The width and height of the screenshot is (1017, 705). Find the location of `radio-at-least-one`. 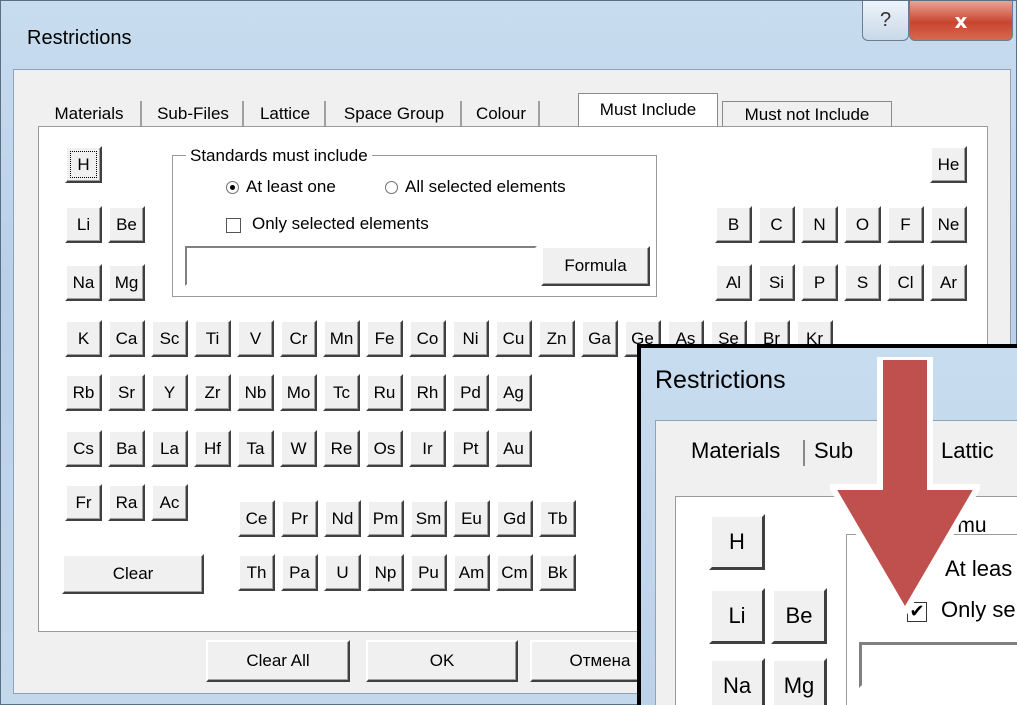

radio-at-least-one is located at coordinates (232, 187).